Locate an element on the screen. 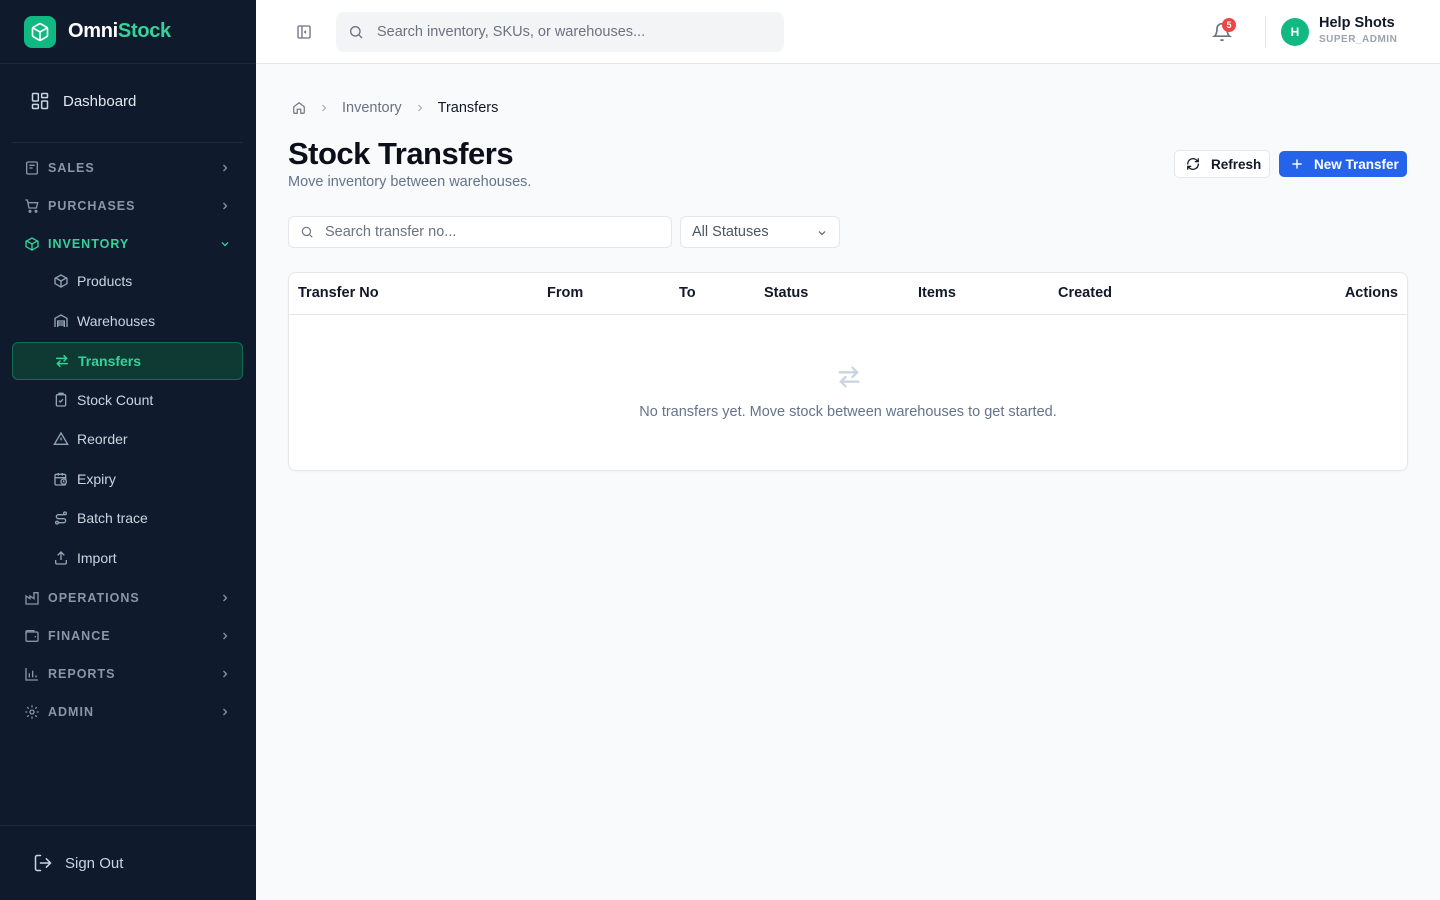  refresh-button: Refresh is located at coordinates (1222, 164).